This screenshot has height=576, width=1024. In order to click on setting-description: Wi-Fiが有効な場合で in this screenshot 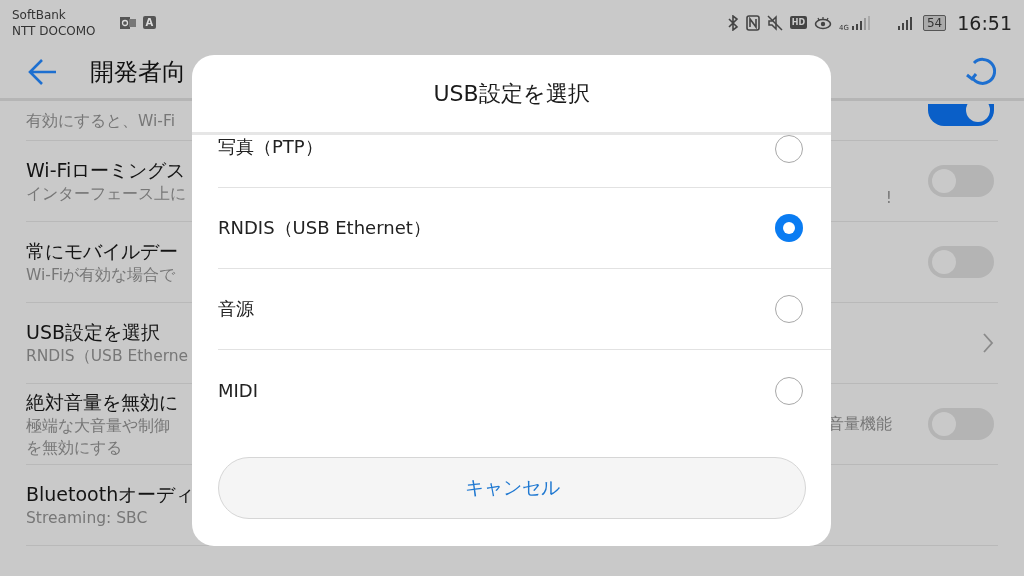, I will do `click(101, 275)`.